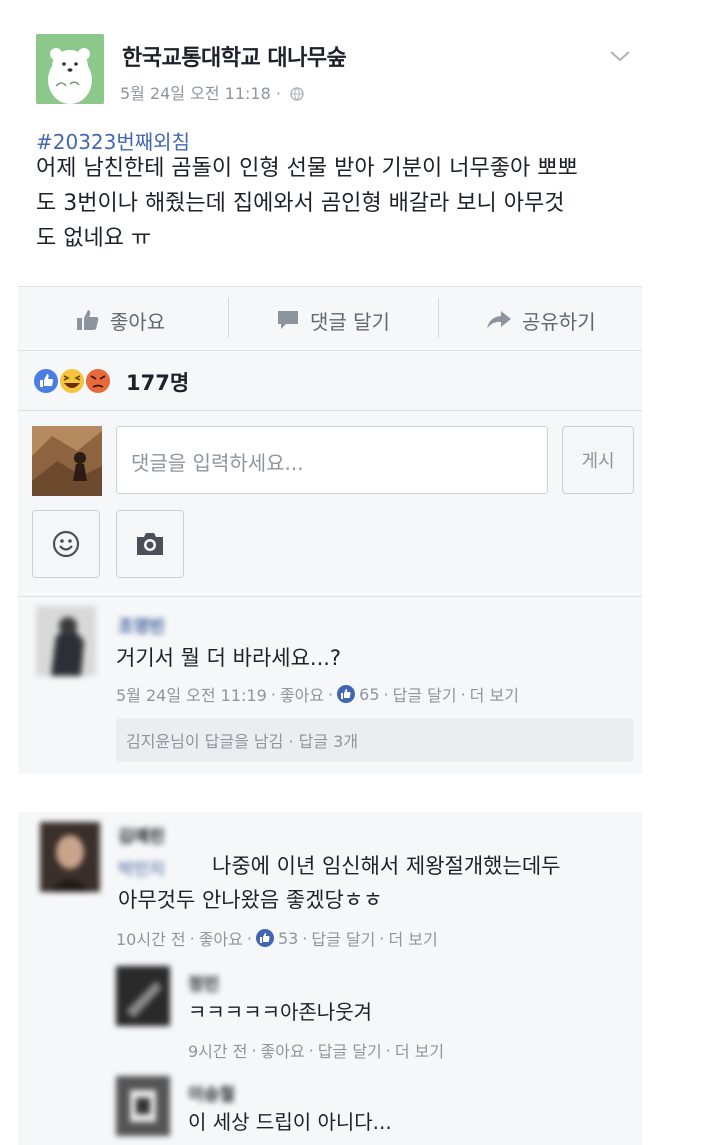  I want to click on reply-reply-link: 답글 달기, so click(350, 1050).